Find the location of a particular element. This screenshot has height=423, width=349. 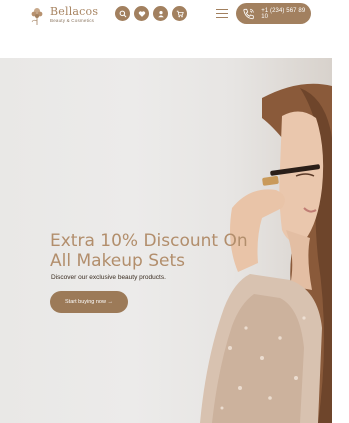

phone-button: +1 (234) 567 89 10 is located at coordinates (273, 13).